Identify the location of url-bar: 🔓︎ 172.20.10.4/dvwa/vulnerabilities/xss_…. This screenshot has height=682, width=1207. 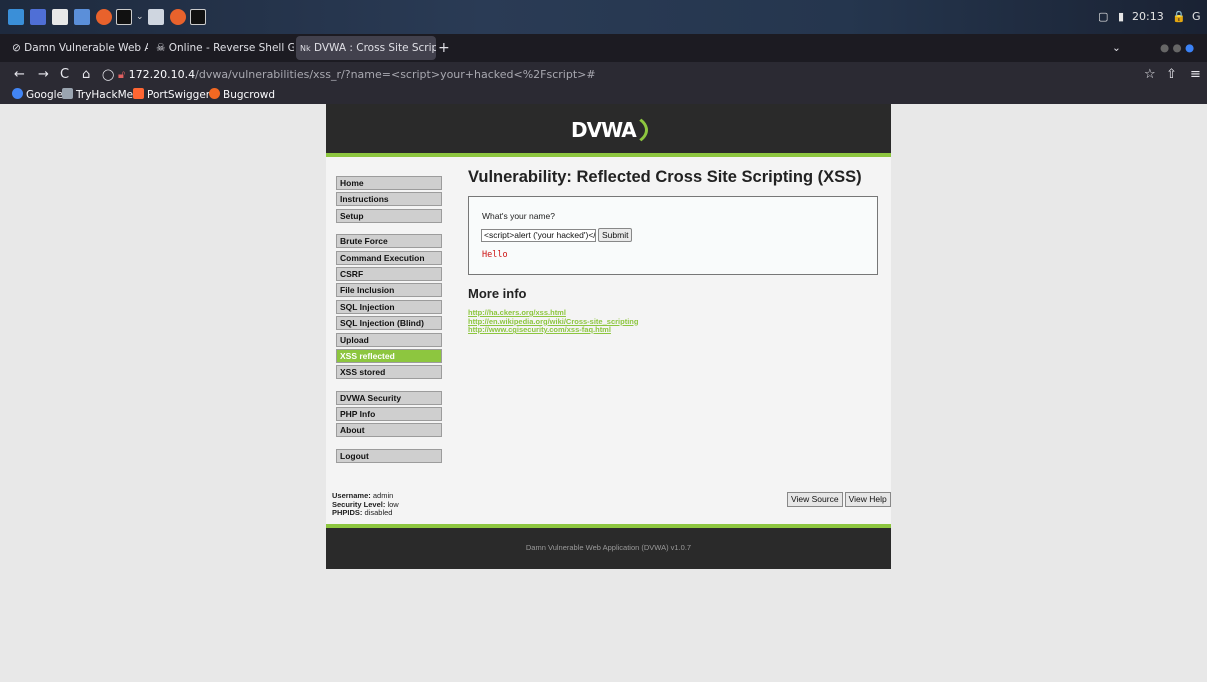
(357, 74).